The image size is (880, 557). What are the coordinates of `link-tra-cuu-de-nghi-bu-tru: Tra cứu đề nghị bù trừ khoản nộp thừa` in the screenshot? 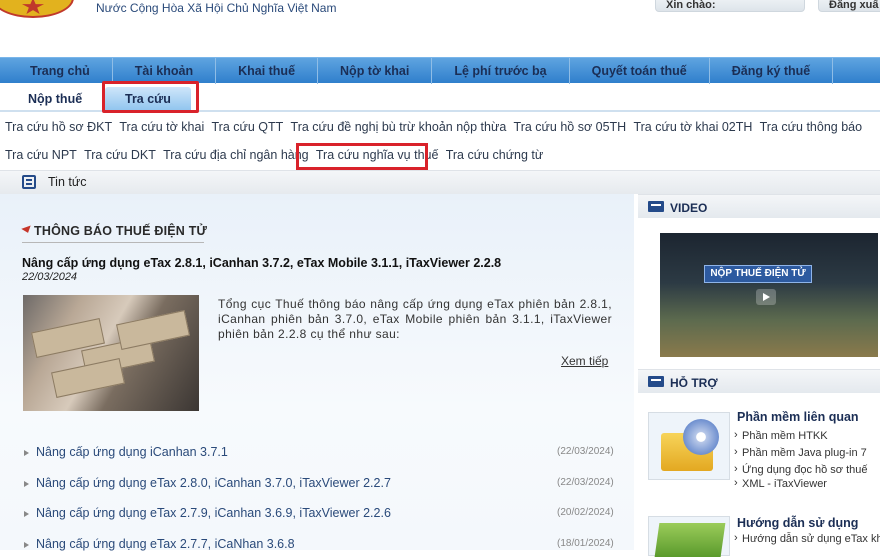 It's located at (399, 127).